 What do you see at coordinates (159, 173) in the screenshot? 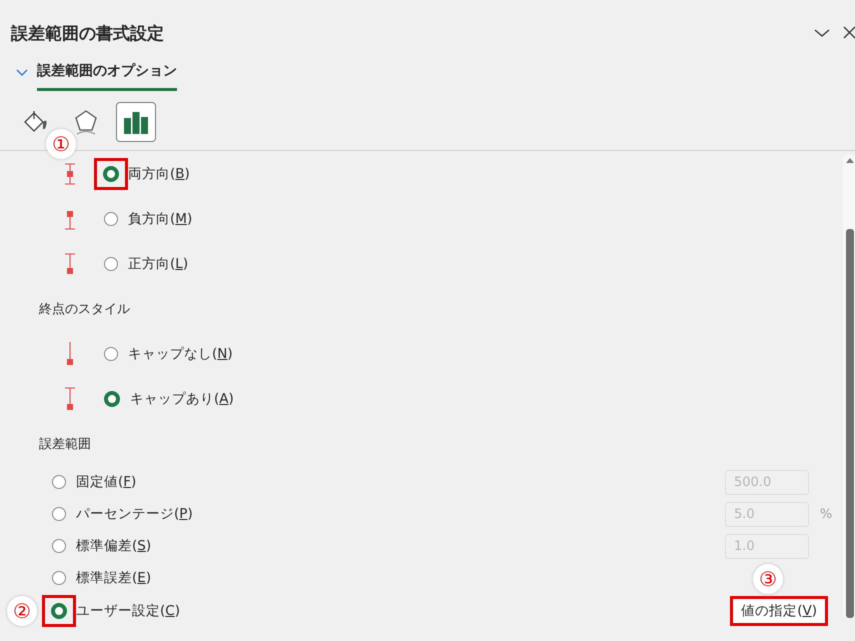
I see `option-label: 両方向(B)` at bounding box center [159, 173].